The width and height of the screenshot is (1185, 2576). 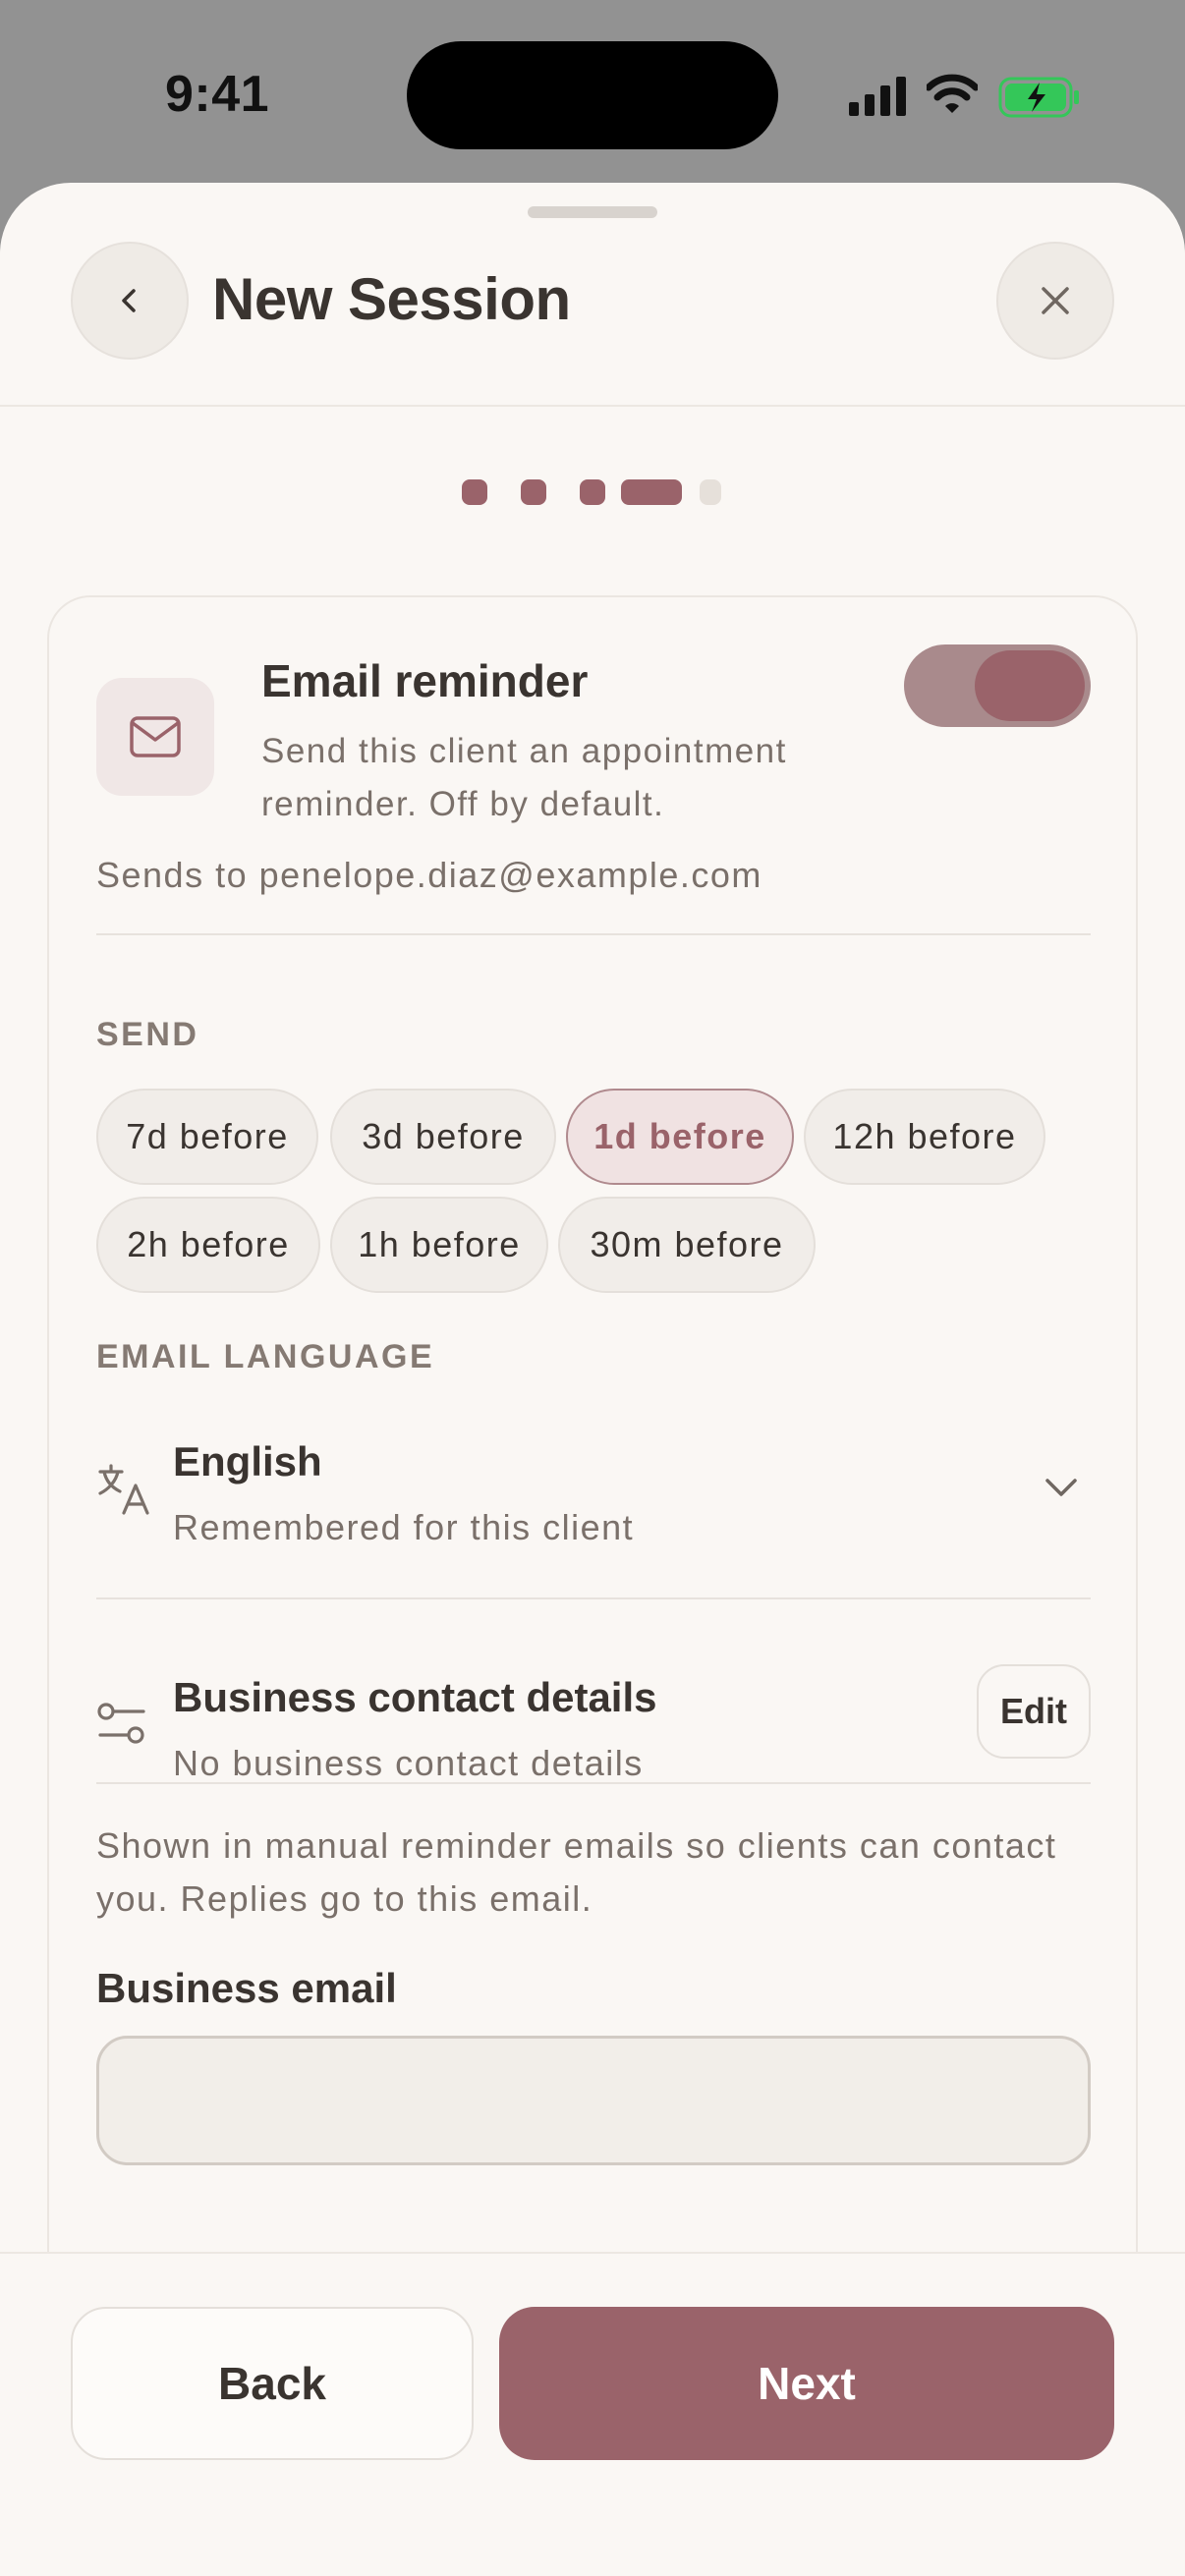 What do you see at coordinates (124, 1489) in the screenshot?
I see `translate-icon` at bounding box center [124, 1489].